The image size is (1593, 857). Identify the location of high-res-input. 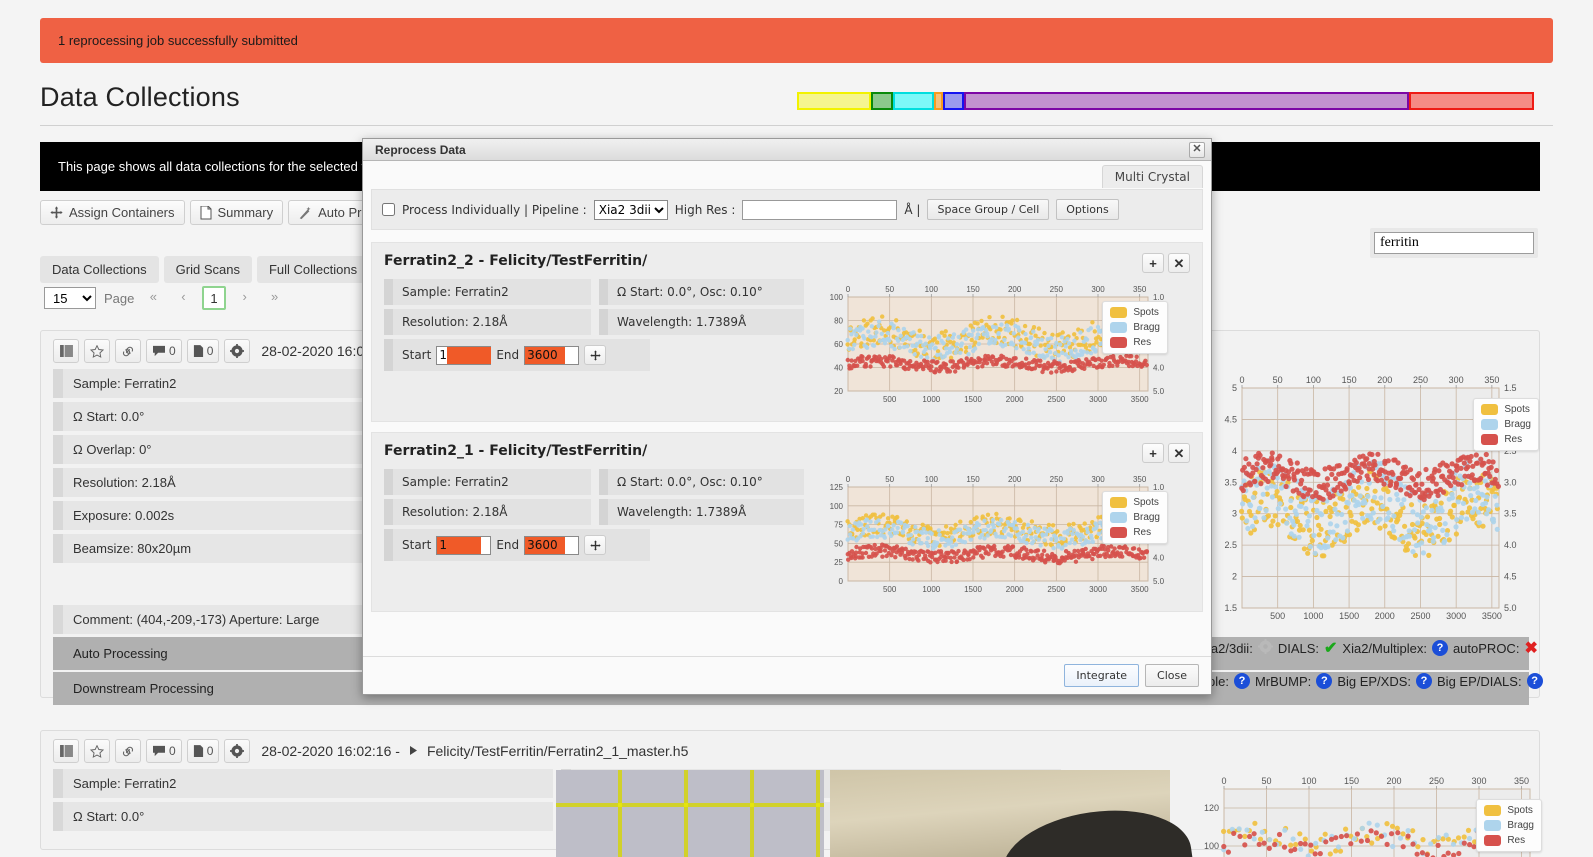
(820, 209).